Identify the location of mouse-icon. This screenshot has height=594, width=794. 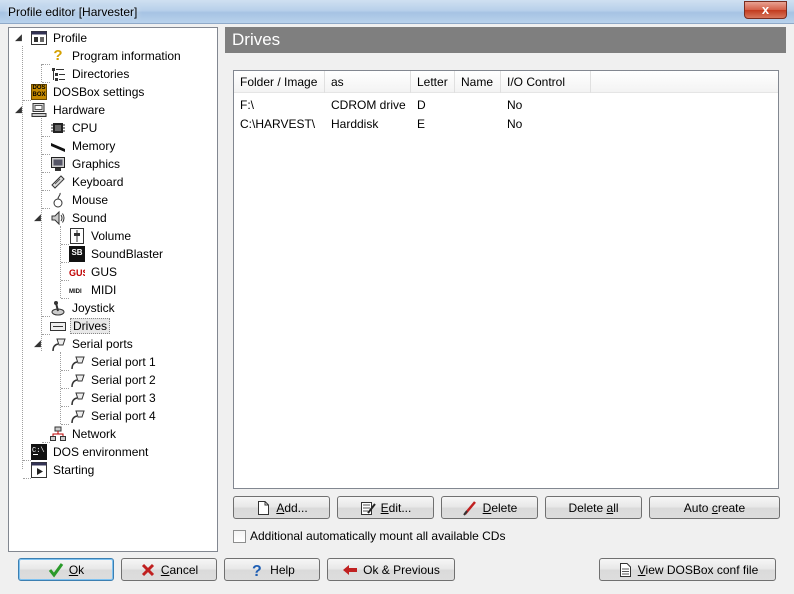
(58, 200).